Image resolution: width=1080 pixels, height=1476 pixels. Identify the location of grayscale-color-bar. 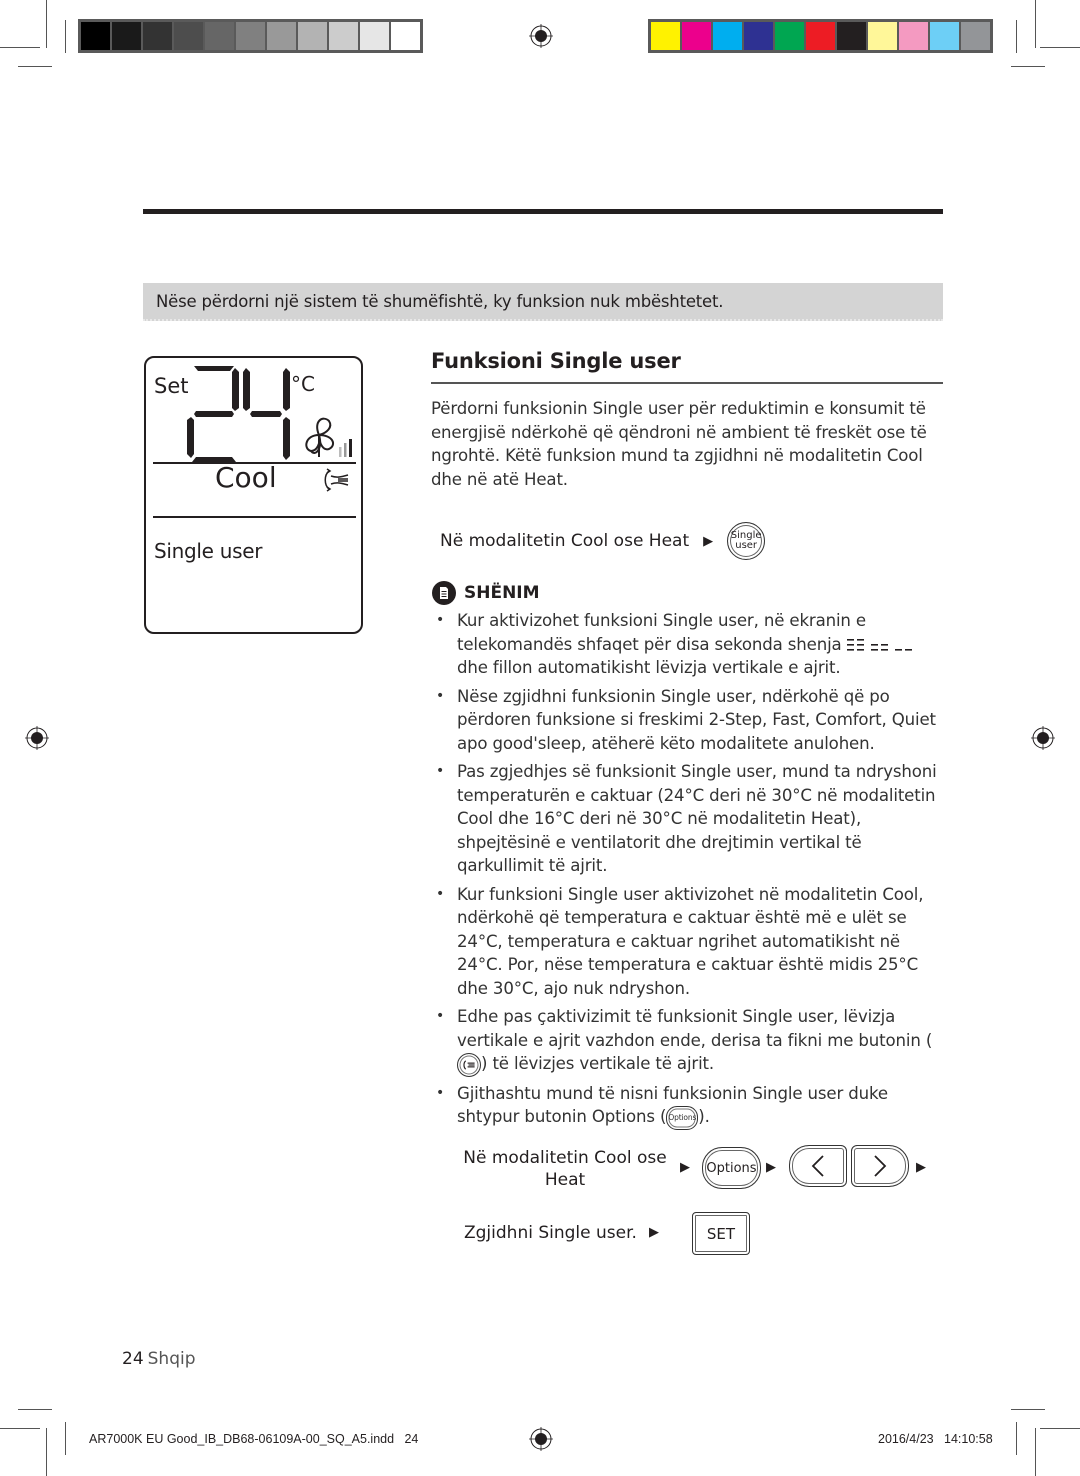
(250, 36).